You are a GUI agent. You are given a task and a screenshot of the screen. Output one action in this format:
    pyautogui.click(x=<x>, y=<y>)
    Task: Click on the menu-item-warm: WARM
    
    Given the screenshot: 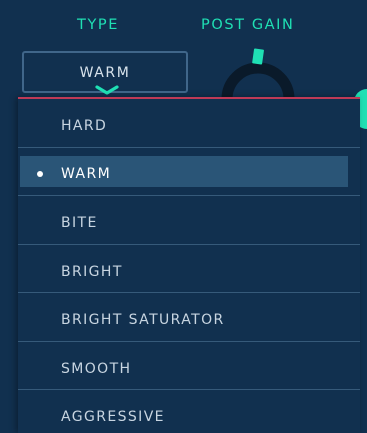 What is the action you would take?
    pyautogui.click(x=189, y=171)
    